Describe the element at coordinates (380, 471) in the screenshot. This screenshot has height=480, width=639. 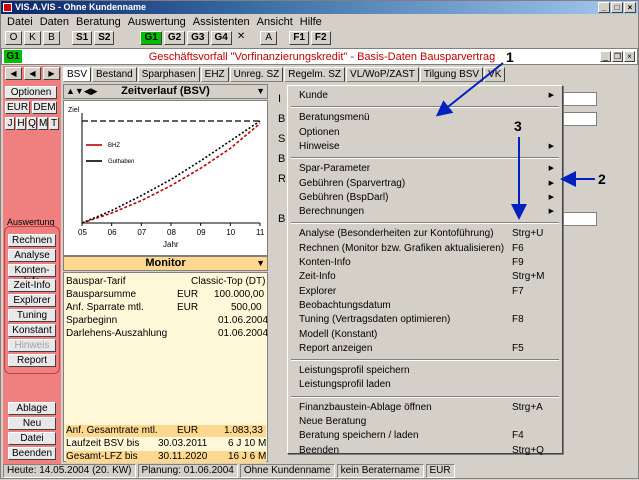
I see `status-berater: kein Beratername` at that location.